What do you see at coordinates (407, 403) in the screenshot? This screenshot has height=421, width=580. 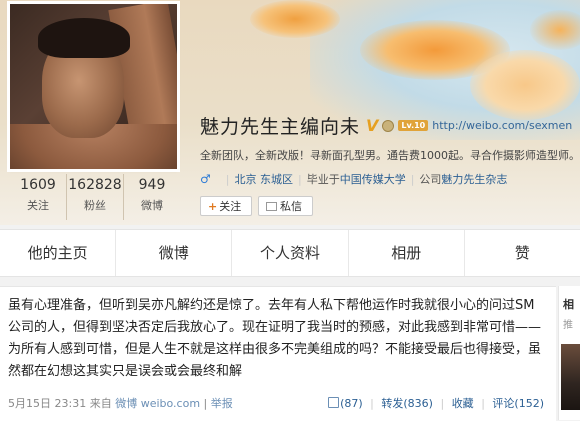 I see `repost-button: 转发(836)` at bounding box center [407, 403].